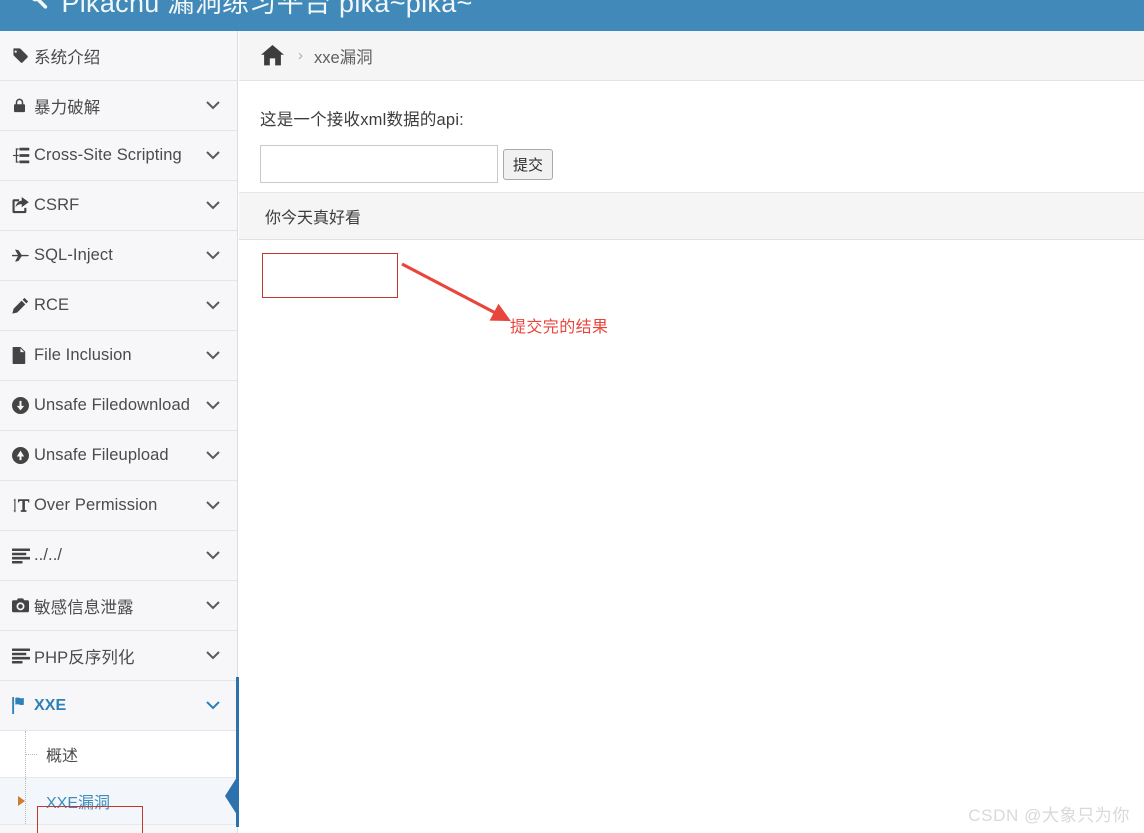 This screenshot has width=1144, height=833. Describe the element at coordinates (330, 275) in the screenshot. I see `highlight-box-result` at that location.